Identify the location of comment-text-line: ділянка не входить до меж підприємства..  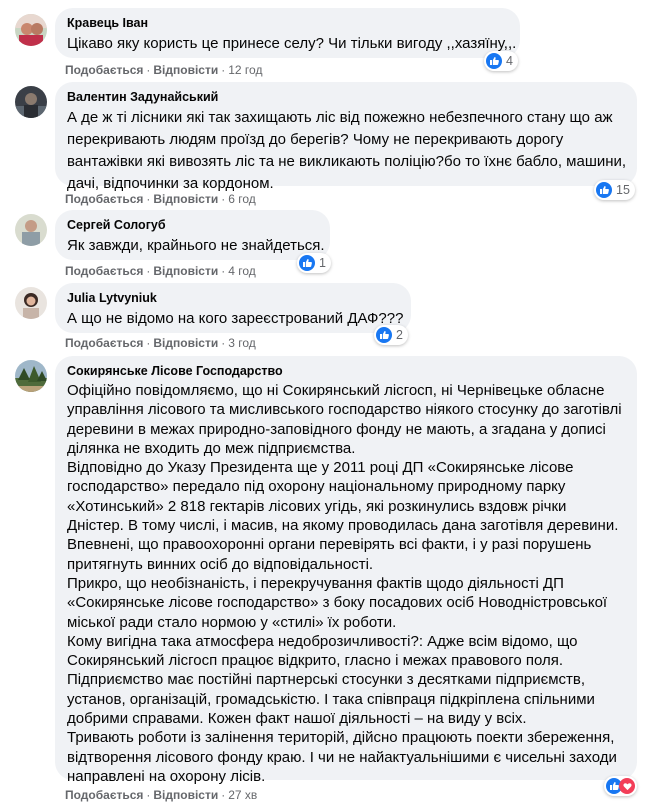
(211, 448).